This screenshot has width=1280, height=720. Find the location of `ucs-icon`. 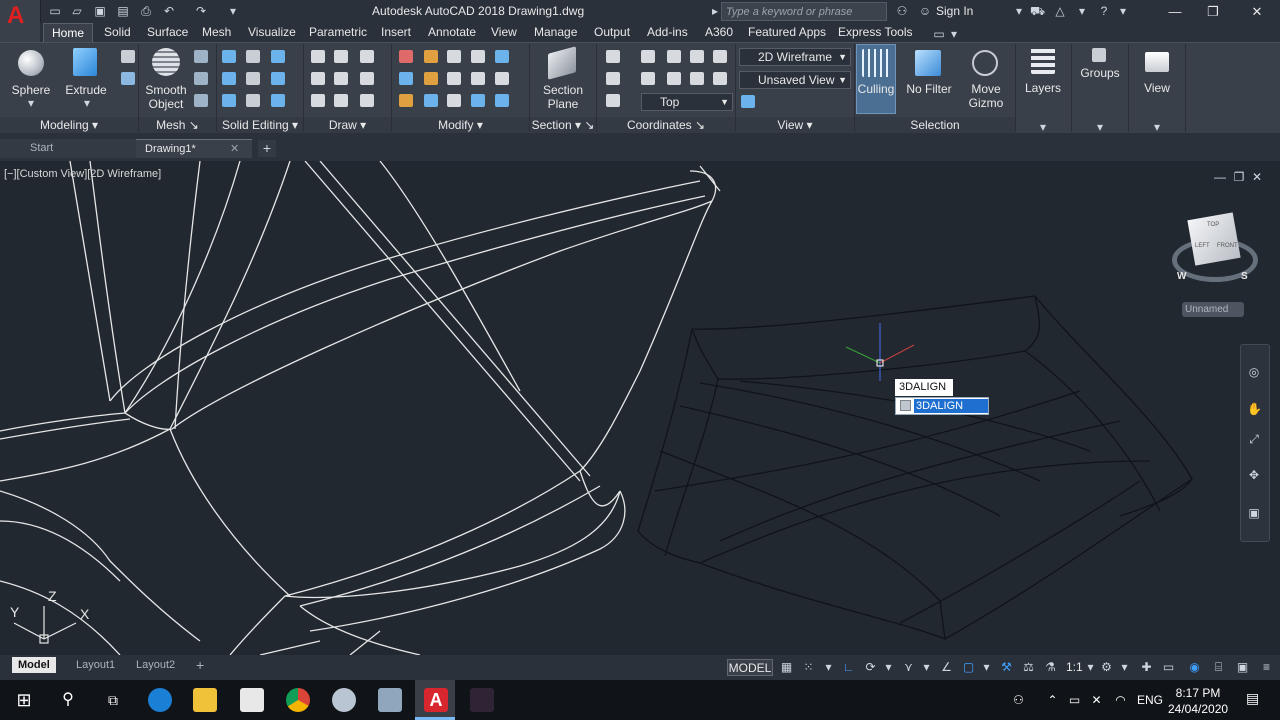

ucs-icon is located at coordinates (613, 56).